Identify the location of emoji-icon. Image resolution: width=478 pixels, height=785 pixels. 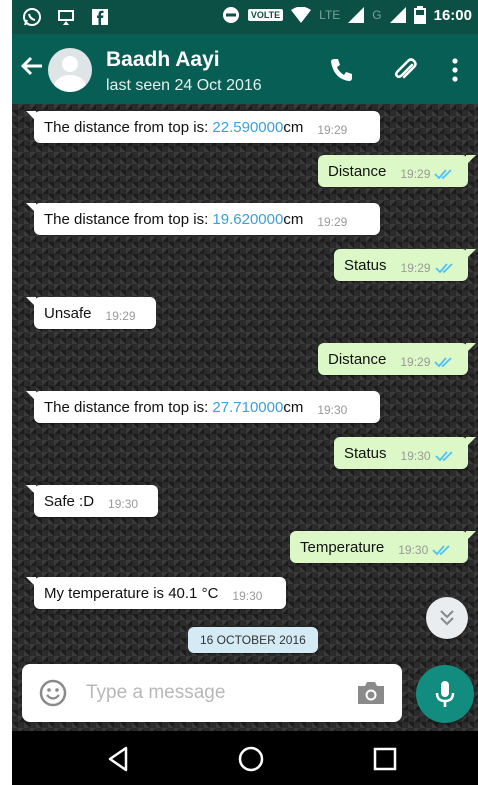
(53, 693).